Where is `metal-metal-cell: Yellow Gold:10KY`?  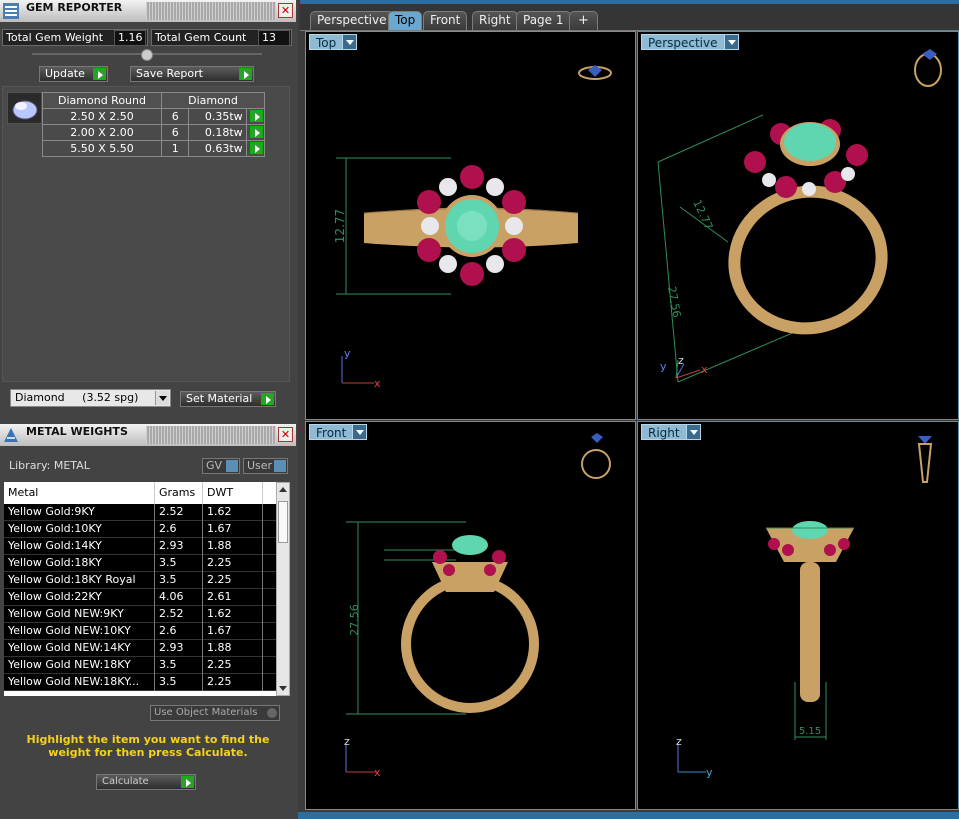 metal-metal-cell: Yellow Gold:10KY is located at coordinates (79, 529).